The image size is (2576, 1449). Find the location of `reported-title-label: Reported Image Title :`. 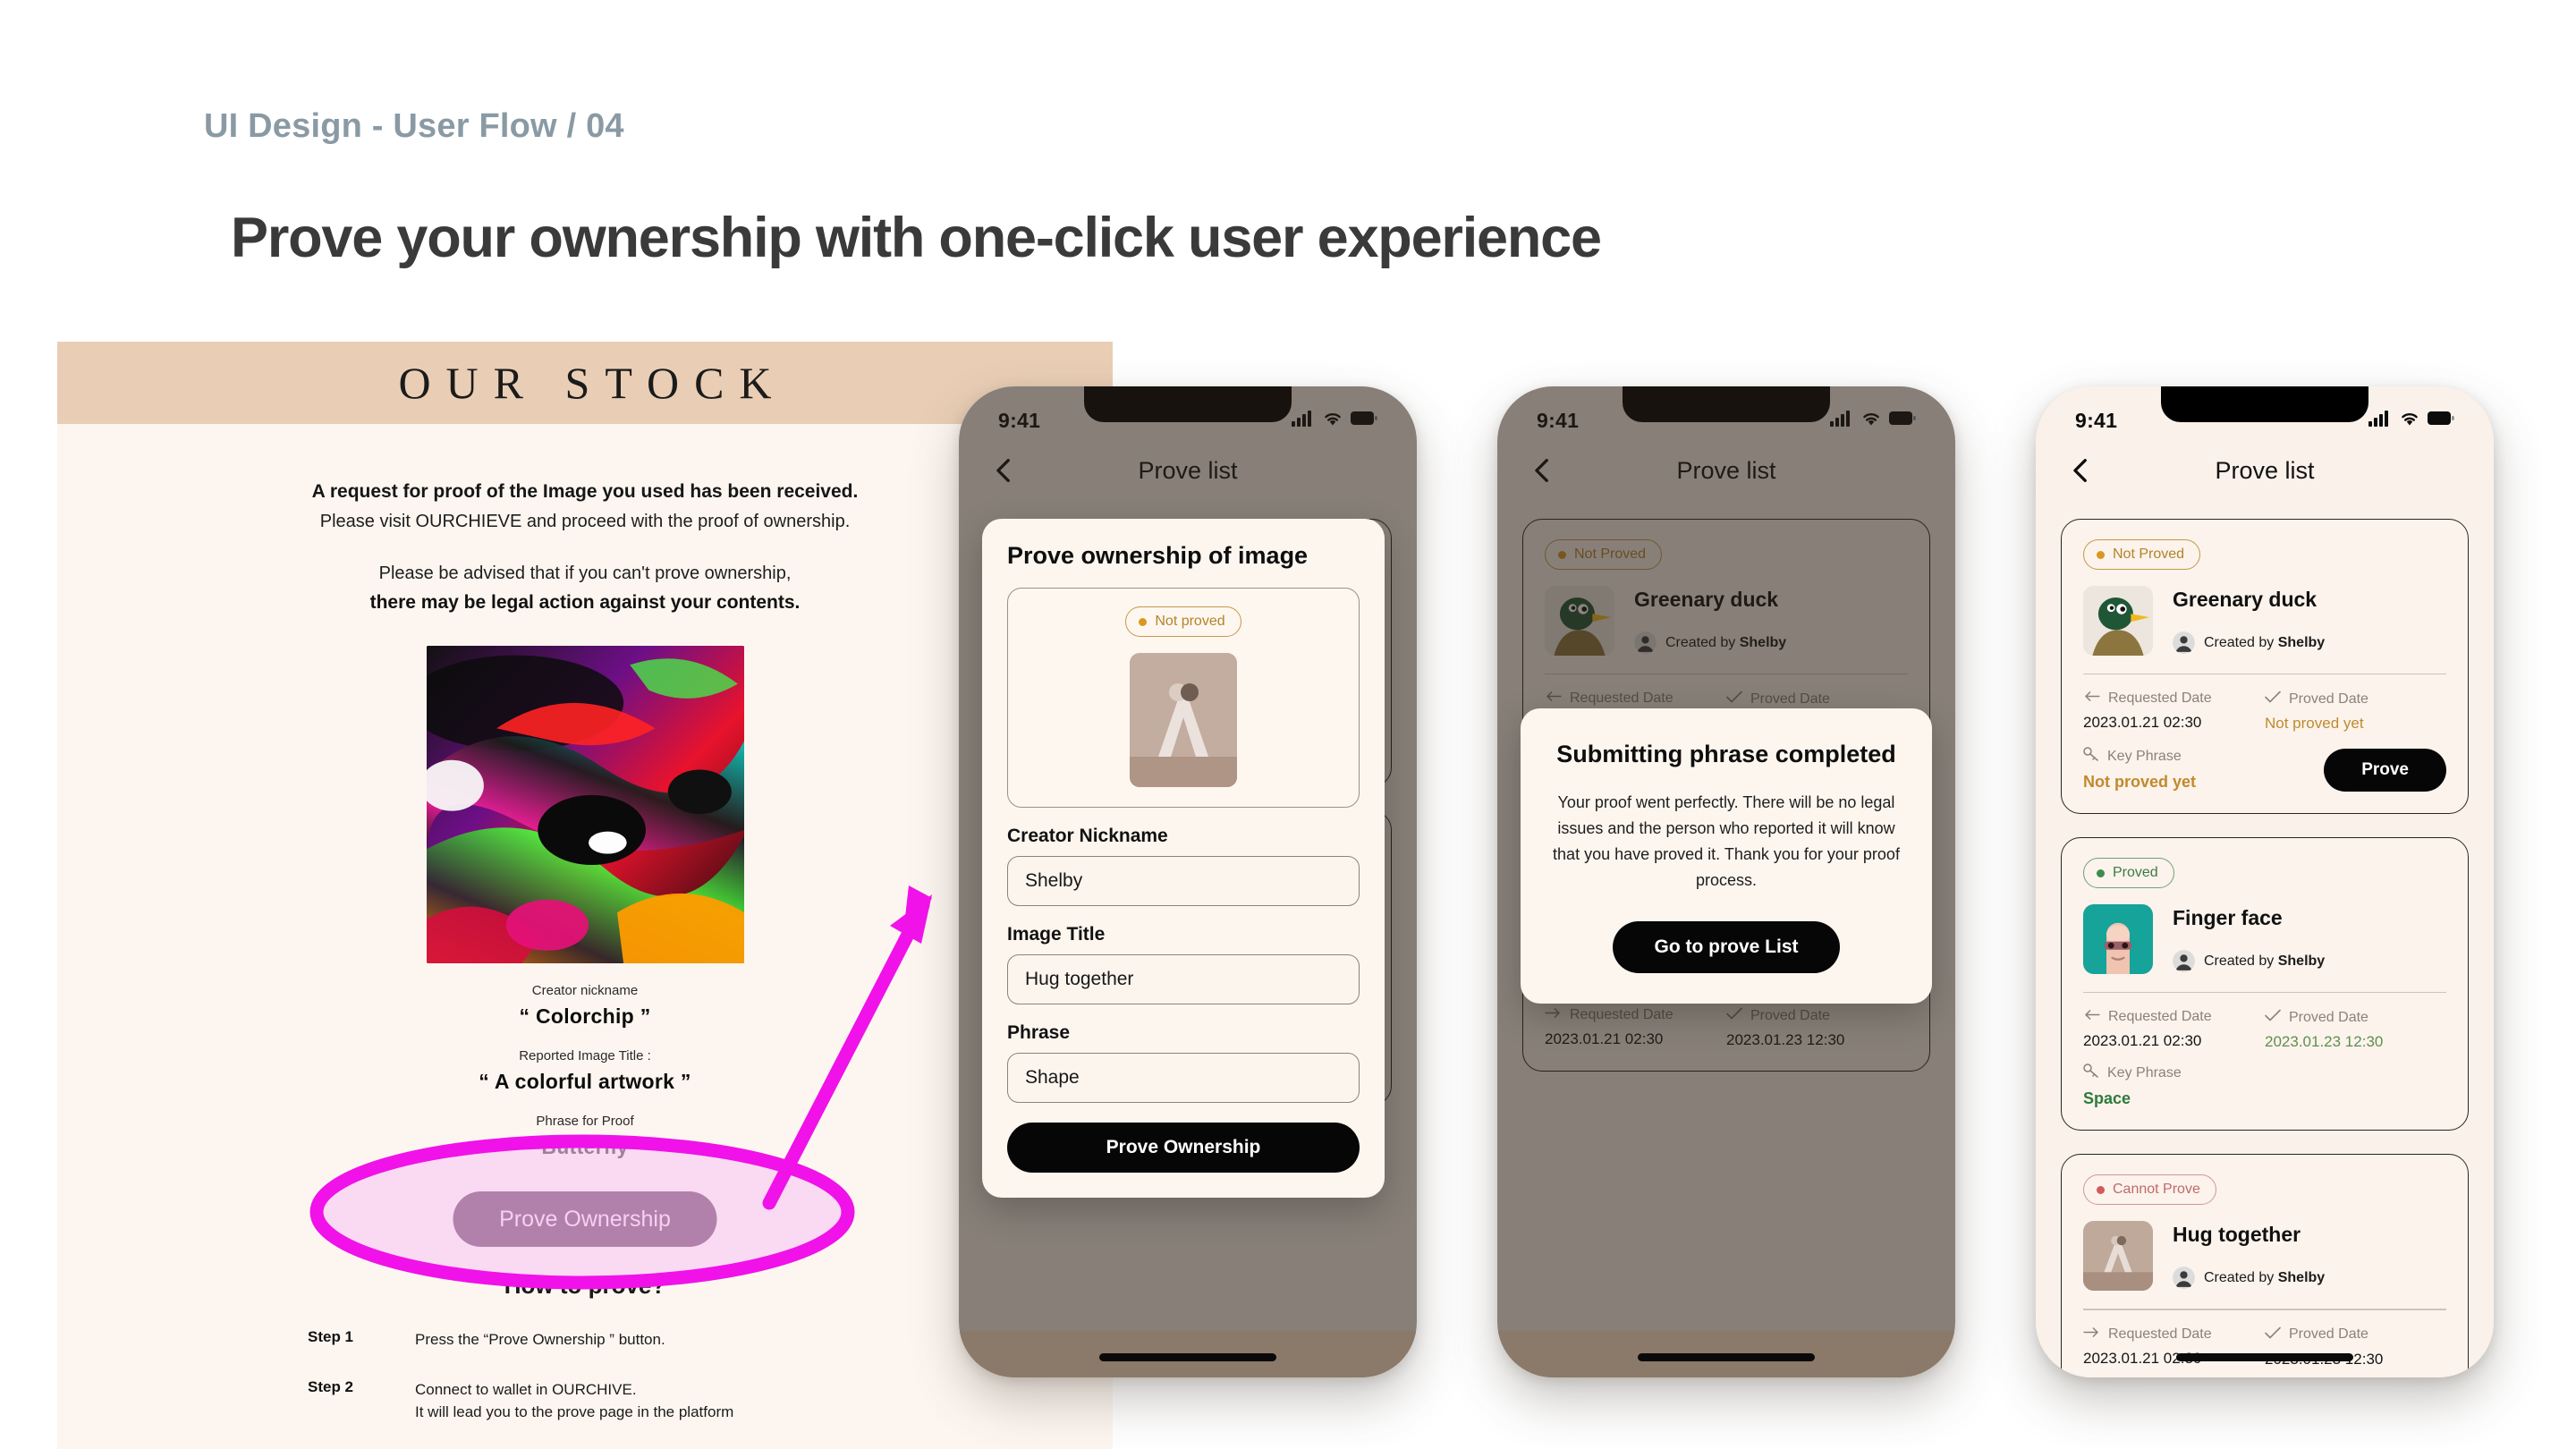

reported-title-label: Reported Image Title : is located at coordinates (585, 1056).